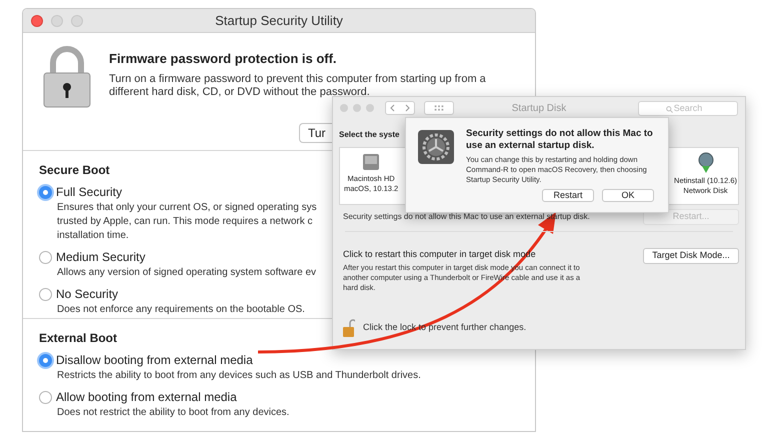  I want to click on dialog-button: OK, so click(628, 195).